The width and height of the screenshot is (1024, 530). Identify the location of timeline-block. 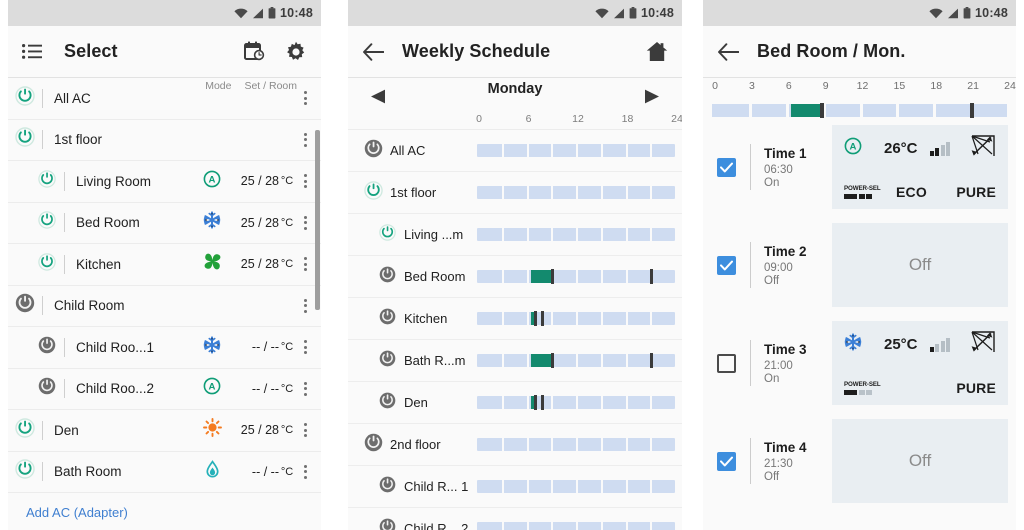
(805, 110).